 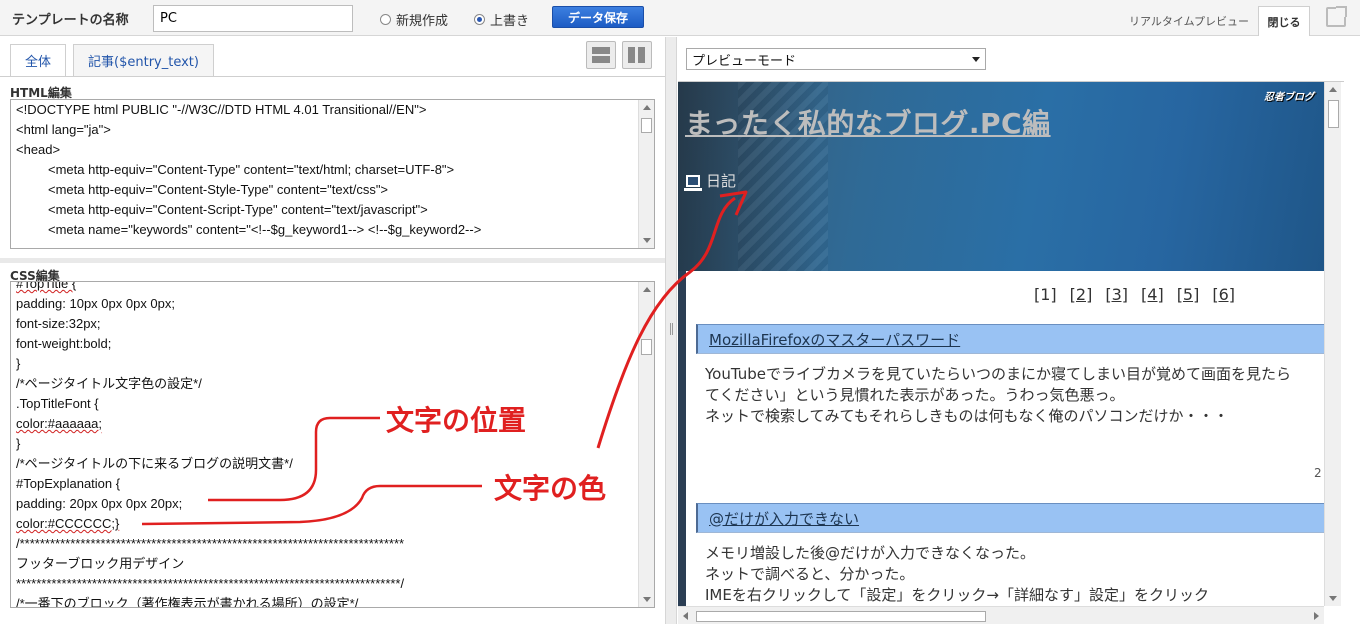 What do you see at coordinates (100, 563) in the screenshot?
I see `code-line-text: フッターブロック用デザイン` at bounding box center [100, 563].